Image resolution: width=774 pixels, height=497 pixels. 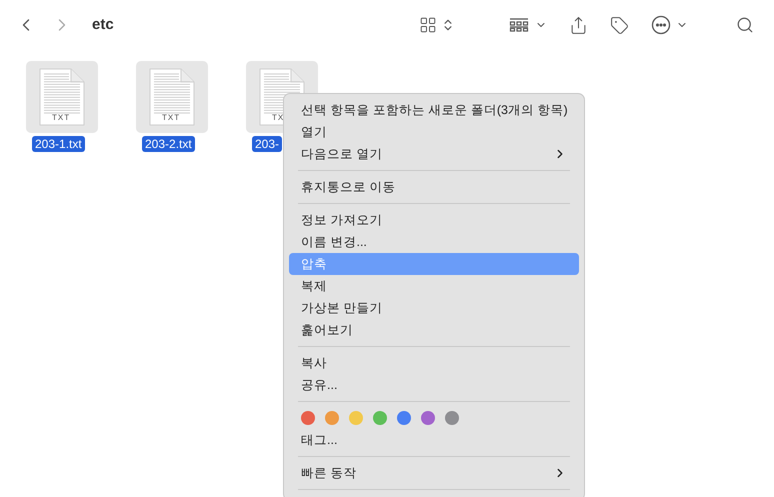 I want to click on menu-item: 복사, so click(x=434, y=363).